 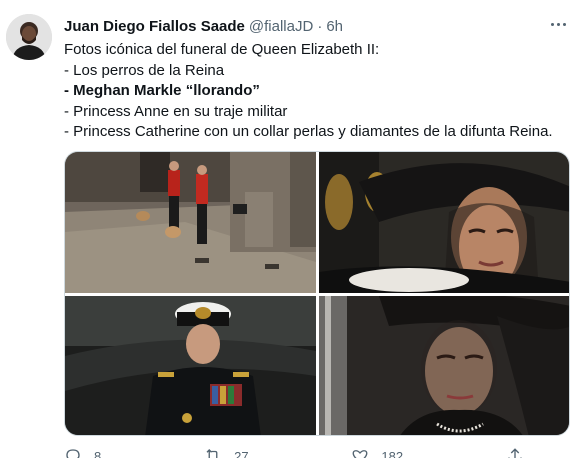 What do you see at coordinates (98, 453) in the screenshot?
I see `reply-count: 8` at bounding box center [98, 453].